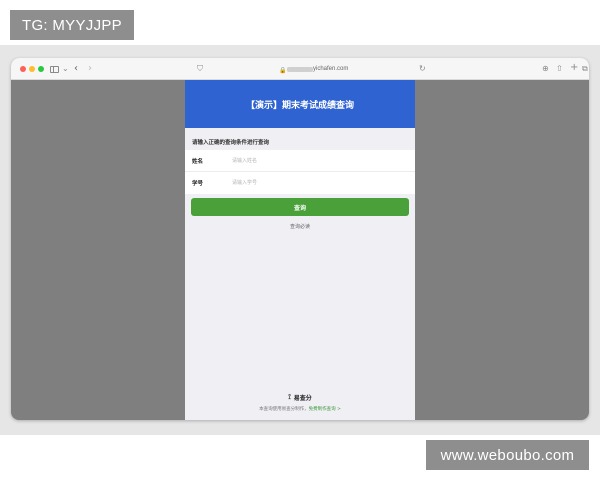 This screenshot has height=480, width=600. Describe the element at coordinates (507, 455) in the screenshot. I see `watermark-tag-bottom: www.weboubo.com` at that location.